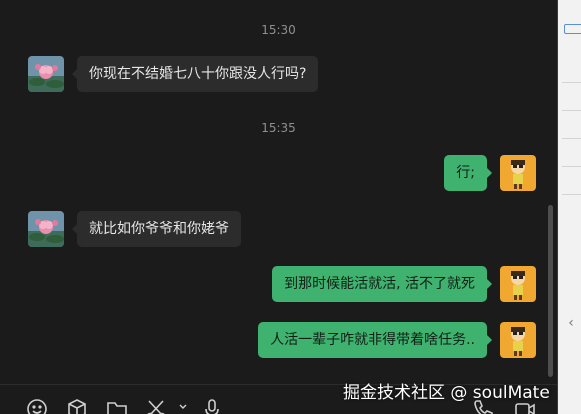  I want to click on chevron-left-icon: ‹, so click(571, 323).